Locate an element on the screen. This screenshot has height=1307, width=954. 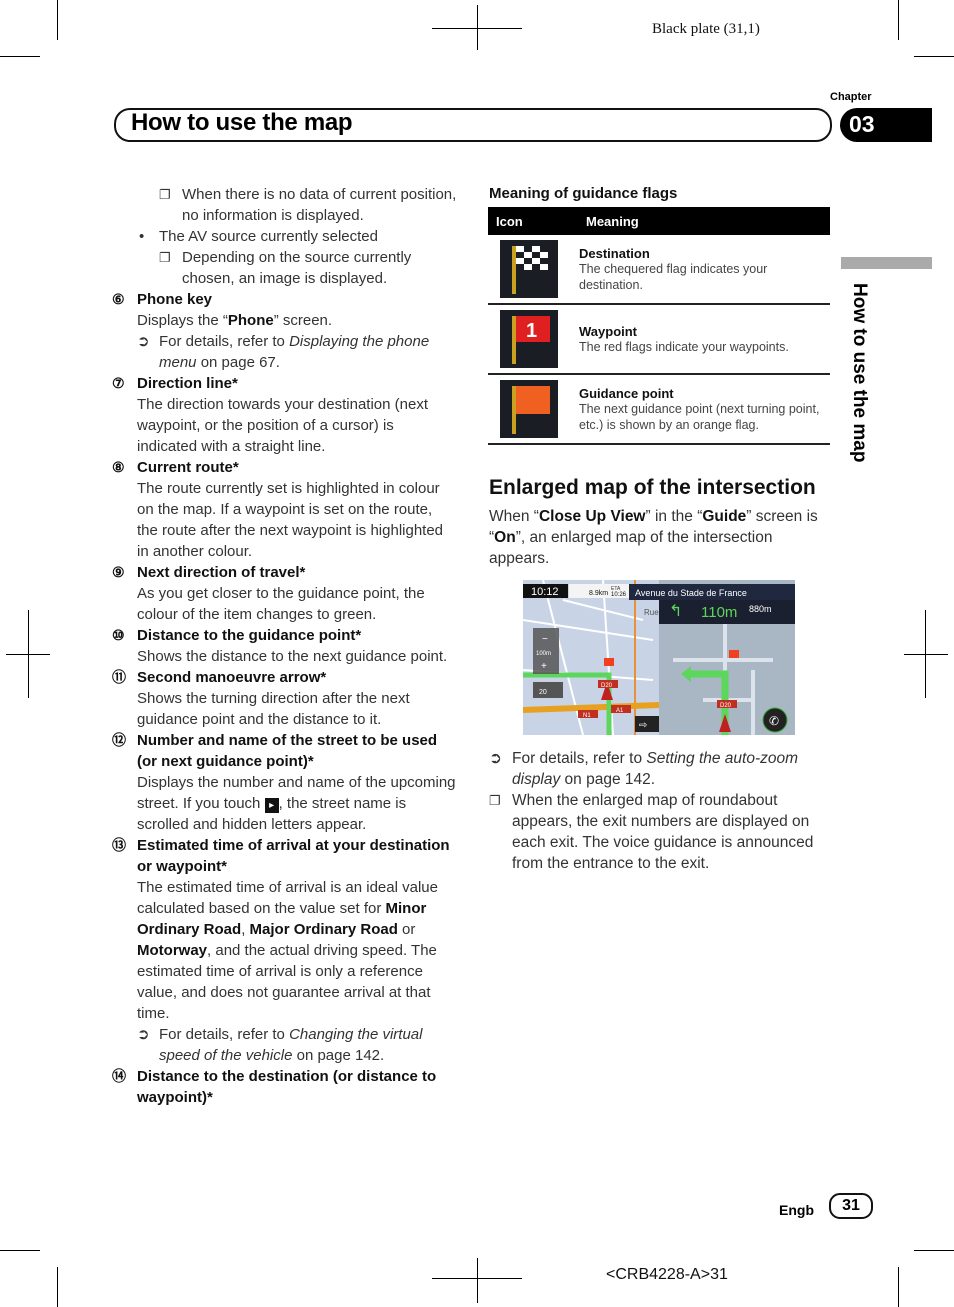
item-text: Displays the “Phone” screen. is located at coordinates (284, 320).